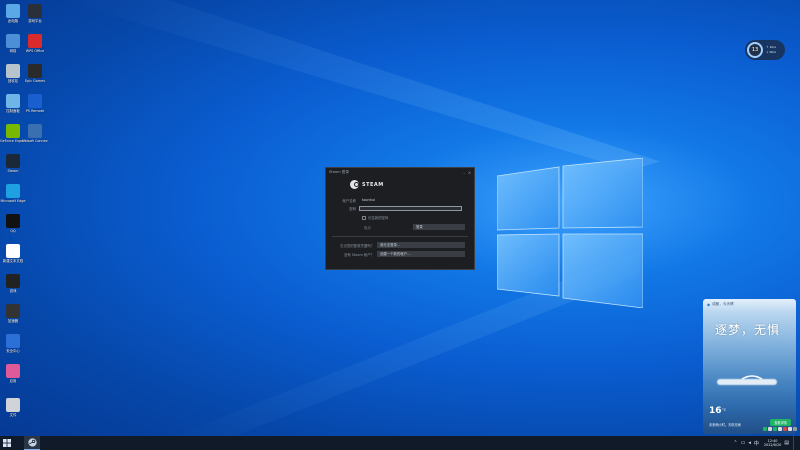 This screenshot has width=800, height=450. What do you see at coordinates (13, 281) in the screenshot?
I see `game-icon` at bounding box center [13, 281].